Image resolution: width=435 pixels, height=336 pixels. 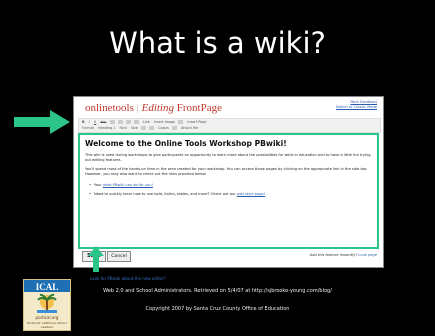 What do you see at coordinates (47, 317) in the screenshot?
I see `badge-site: portical.org` at bounding box center [47, 317].